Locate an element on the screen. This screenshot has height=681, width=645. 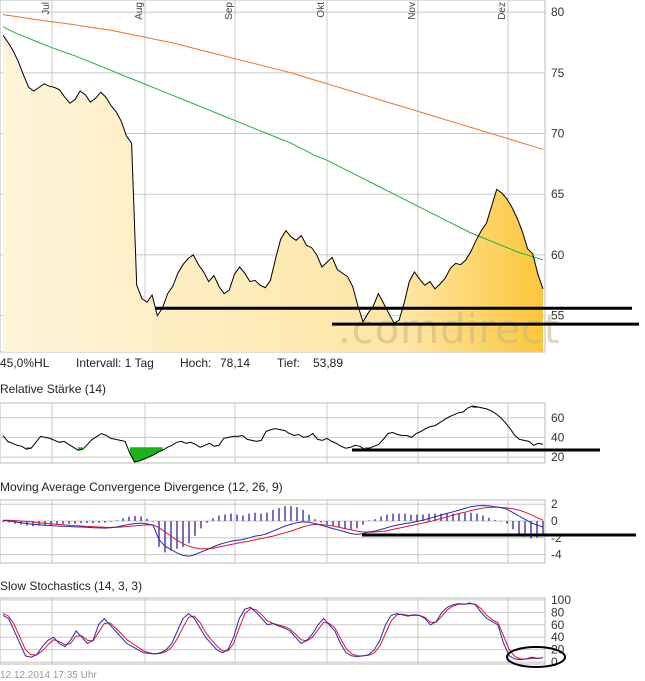
month-label-aug: Aug is located at coordinates (139, 11).